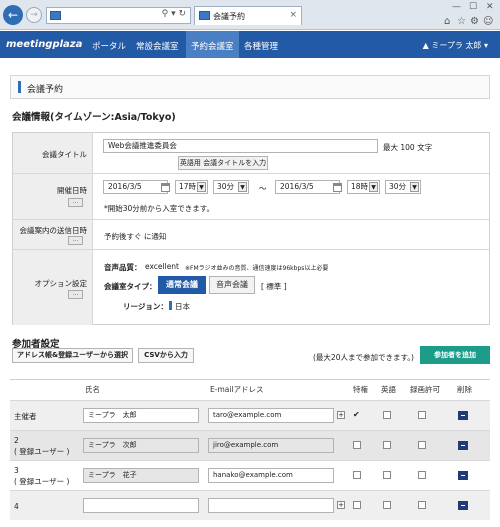 Image resolution: width=500 pixels, height=527 pixels. What do you see at coordinates (135, 187) in the screenshot?
I see `start-date-input: 2016/3/5` at bounding box center [135, 187].